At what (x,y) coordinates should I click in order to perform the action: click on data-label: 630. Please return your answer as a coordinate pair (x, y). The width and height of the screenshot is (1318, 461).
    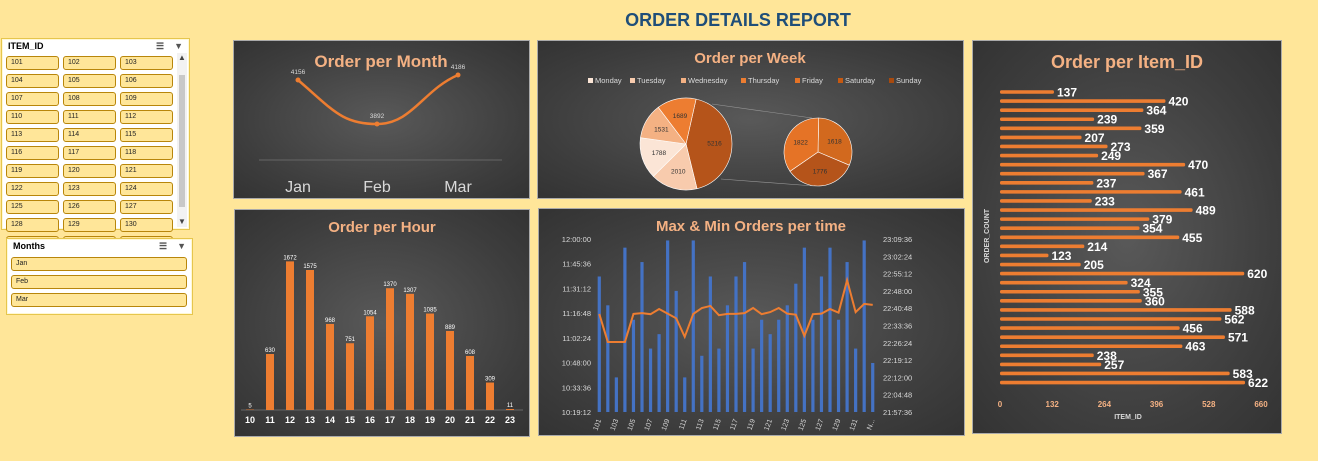
    Looking at the image, I should click on (270, 351).